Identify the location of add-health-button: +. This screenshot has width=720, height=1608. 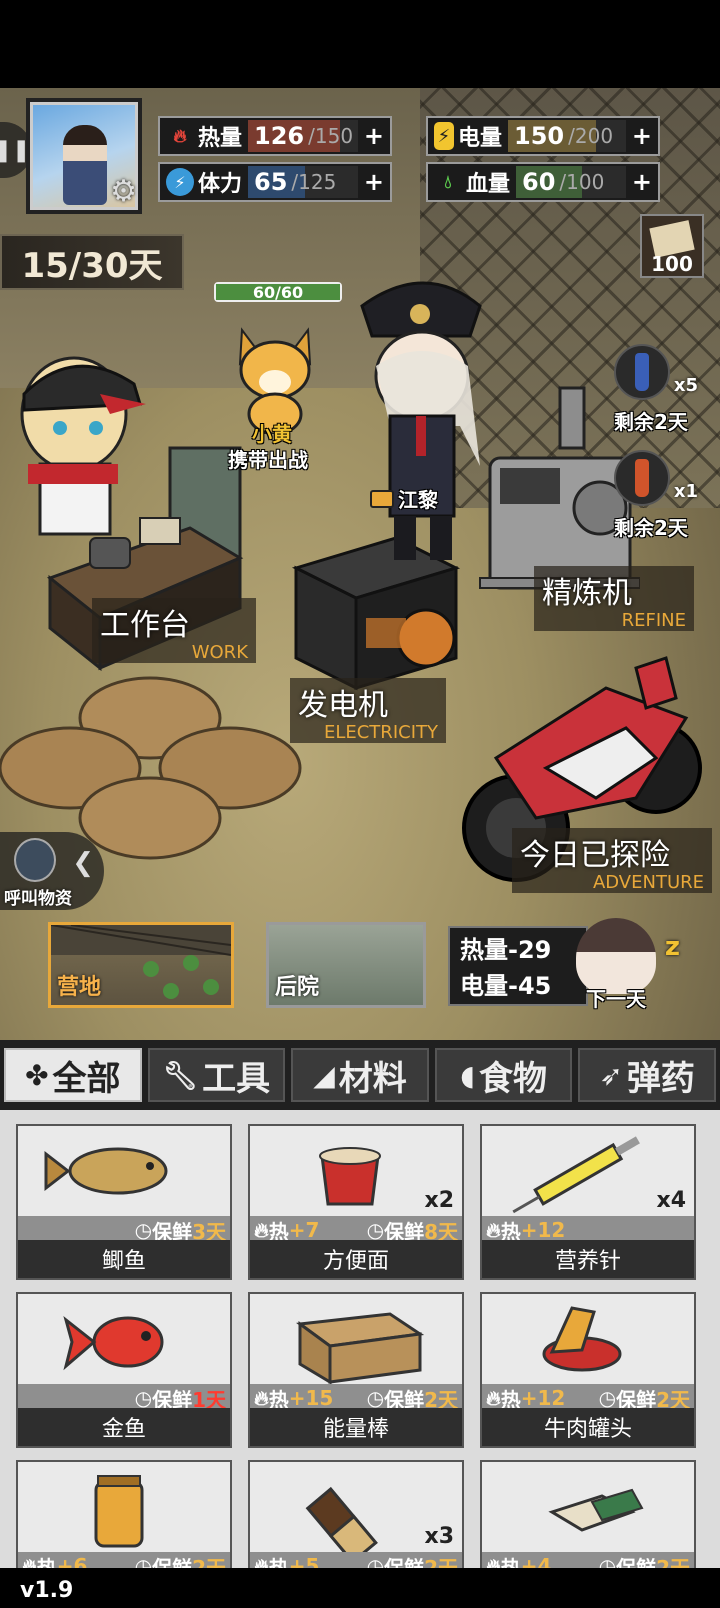
(642, 182).